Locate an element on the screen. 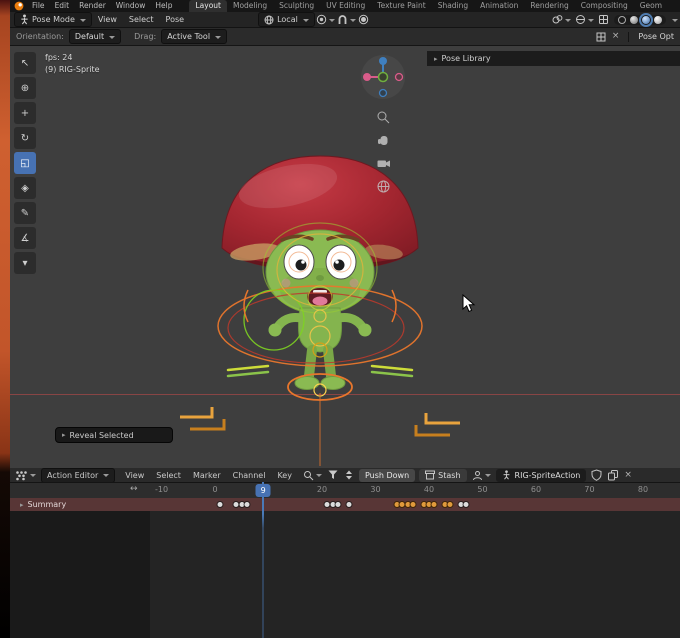  workspace-tab: Texture Paint is located at coordinates (401, 6).